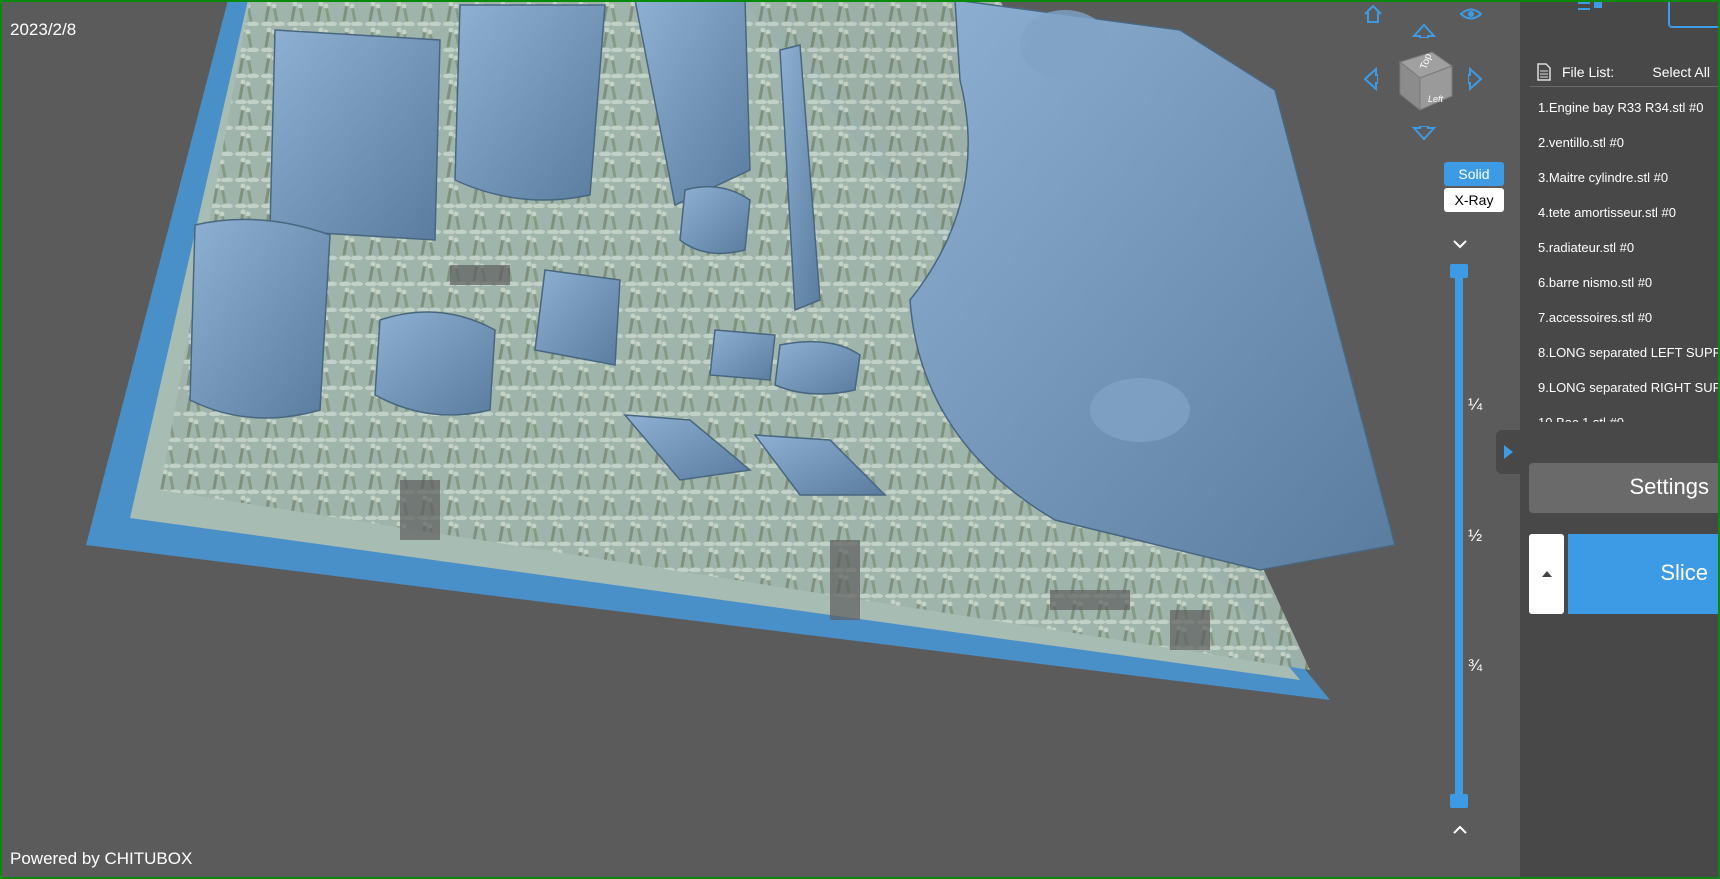  What do you see at coordinates (1629, 144) in the screenshot?
I see `file-item-2: 2.ventillo.stl #0` at bounding box center [1629, 144].